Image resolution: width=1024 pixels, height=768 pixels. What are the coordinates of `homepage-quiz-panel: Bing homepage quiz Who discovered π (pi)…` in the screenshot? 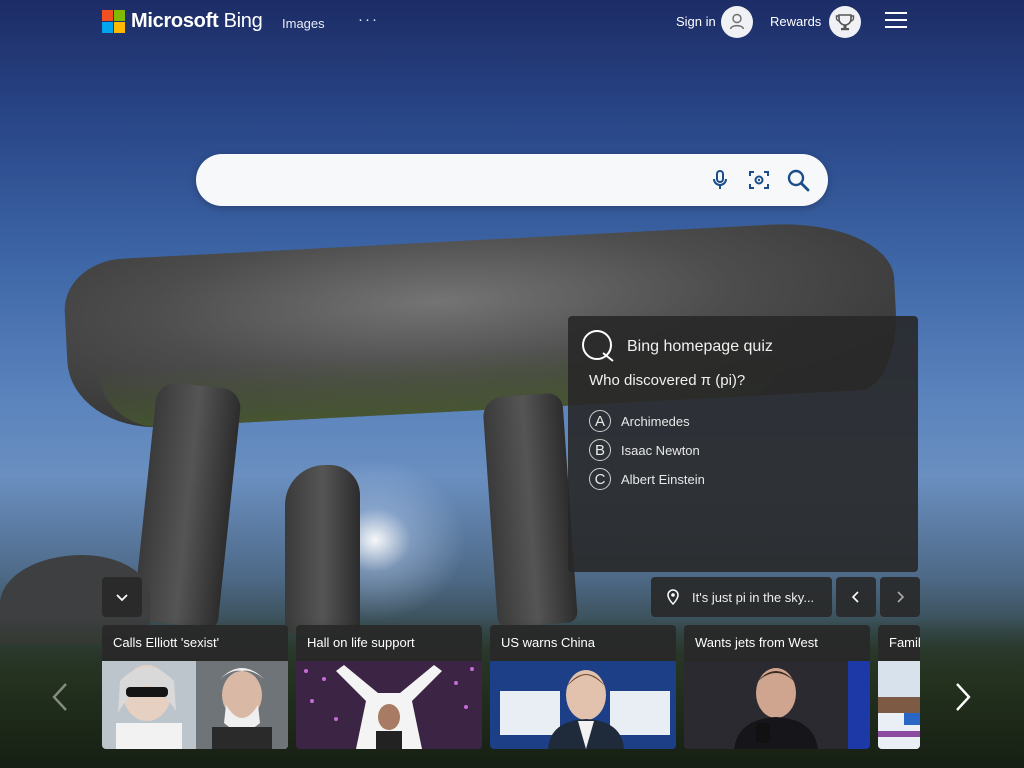 It's located at (743, 444).